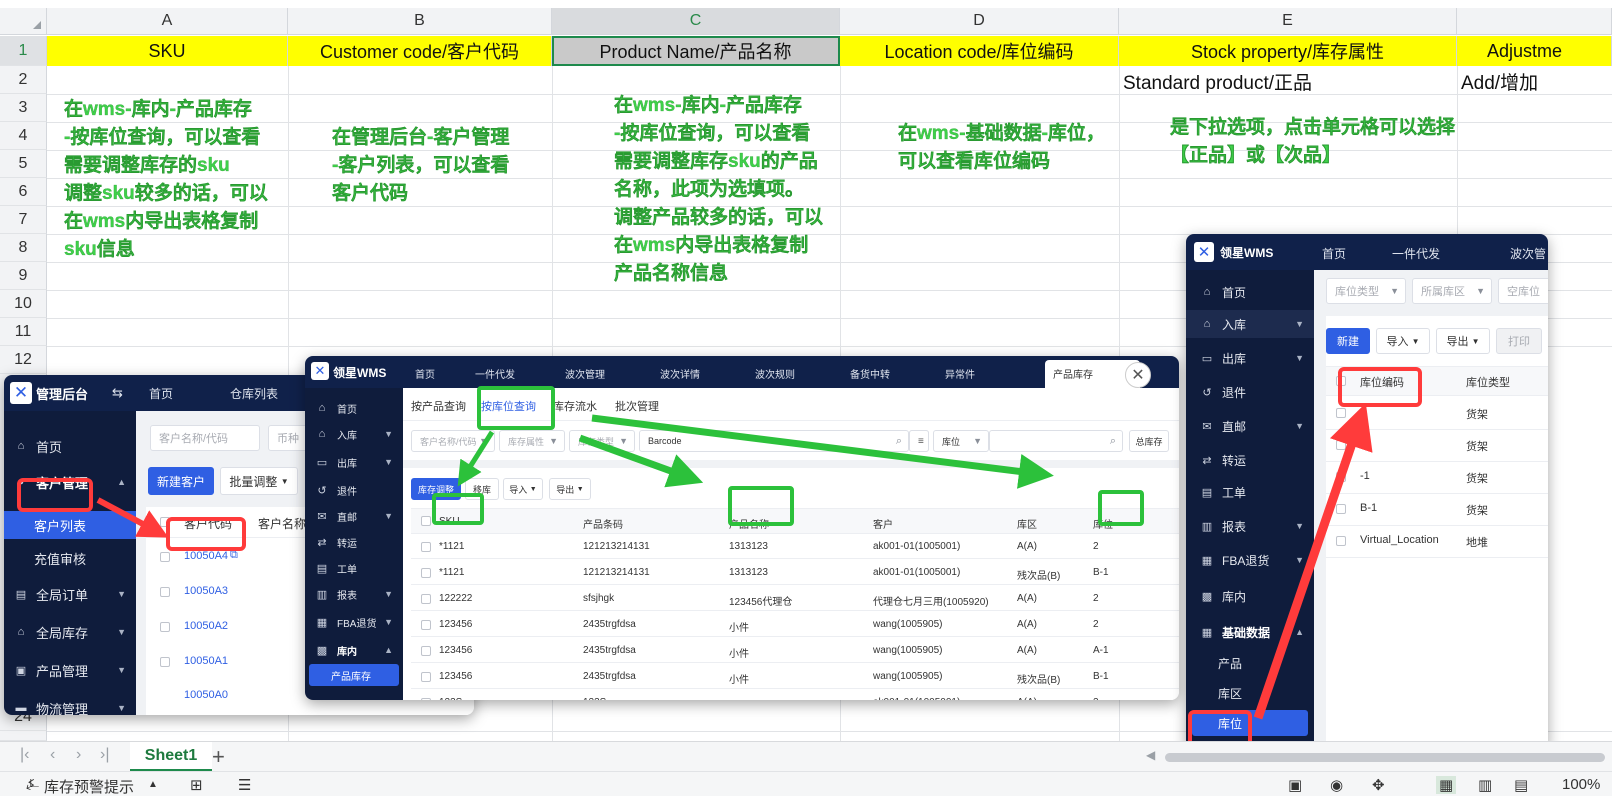  What do you see at coordinates (1485, 785) in the screenshot?
I see `page-layout-icon: ▥` at bounding box center [1485, 785].